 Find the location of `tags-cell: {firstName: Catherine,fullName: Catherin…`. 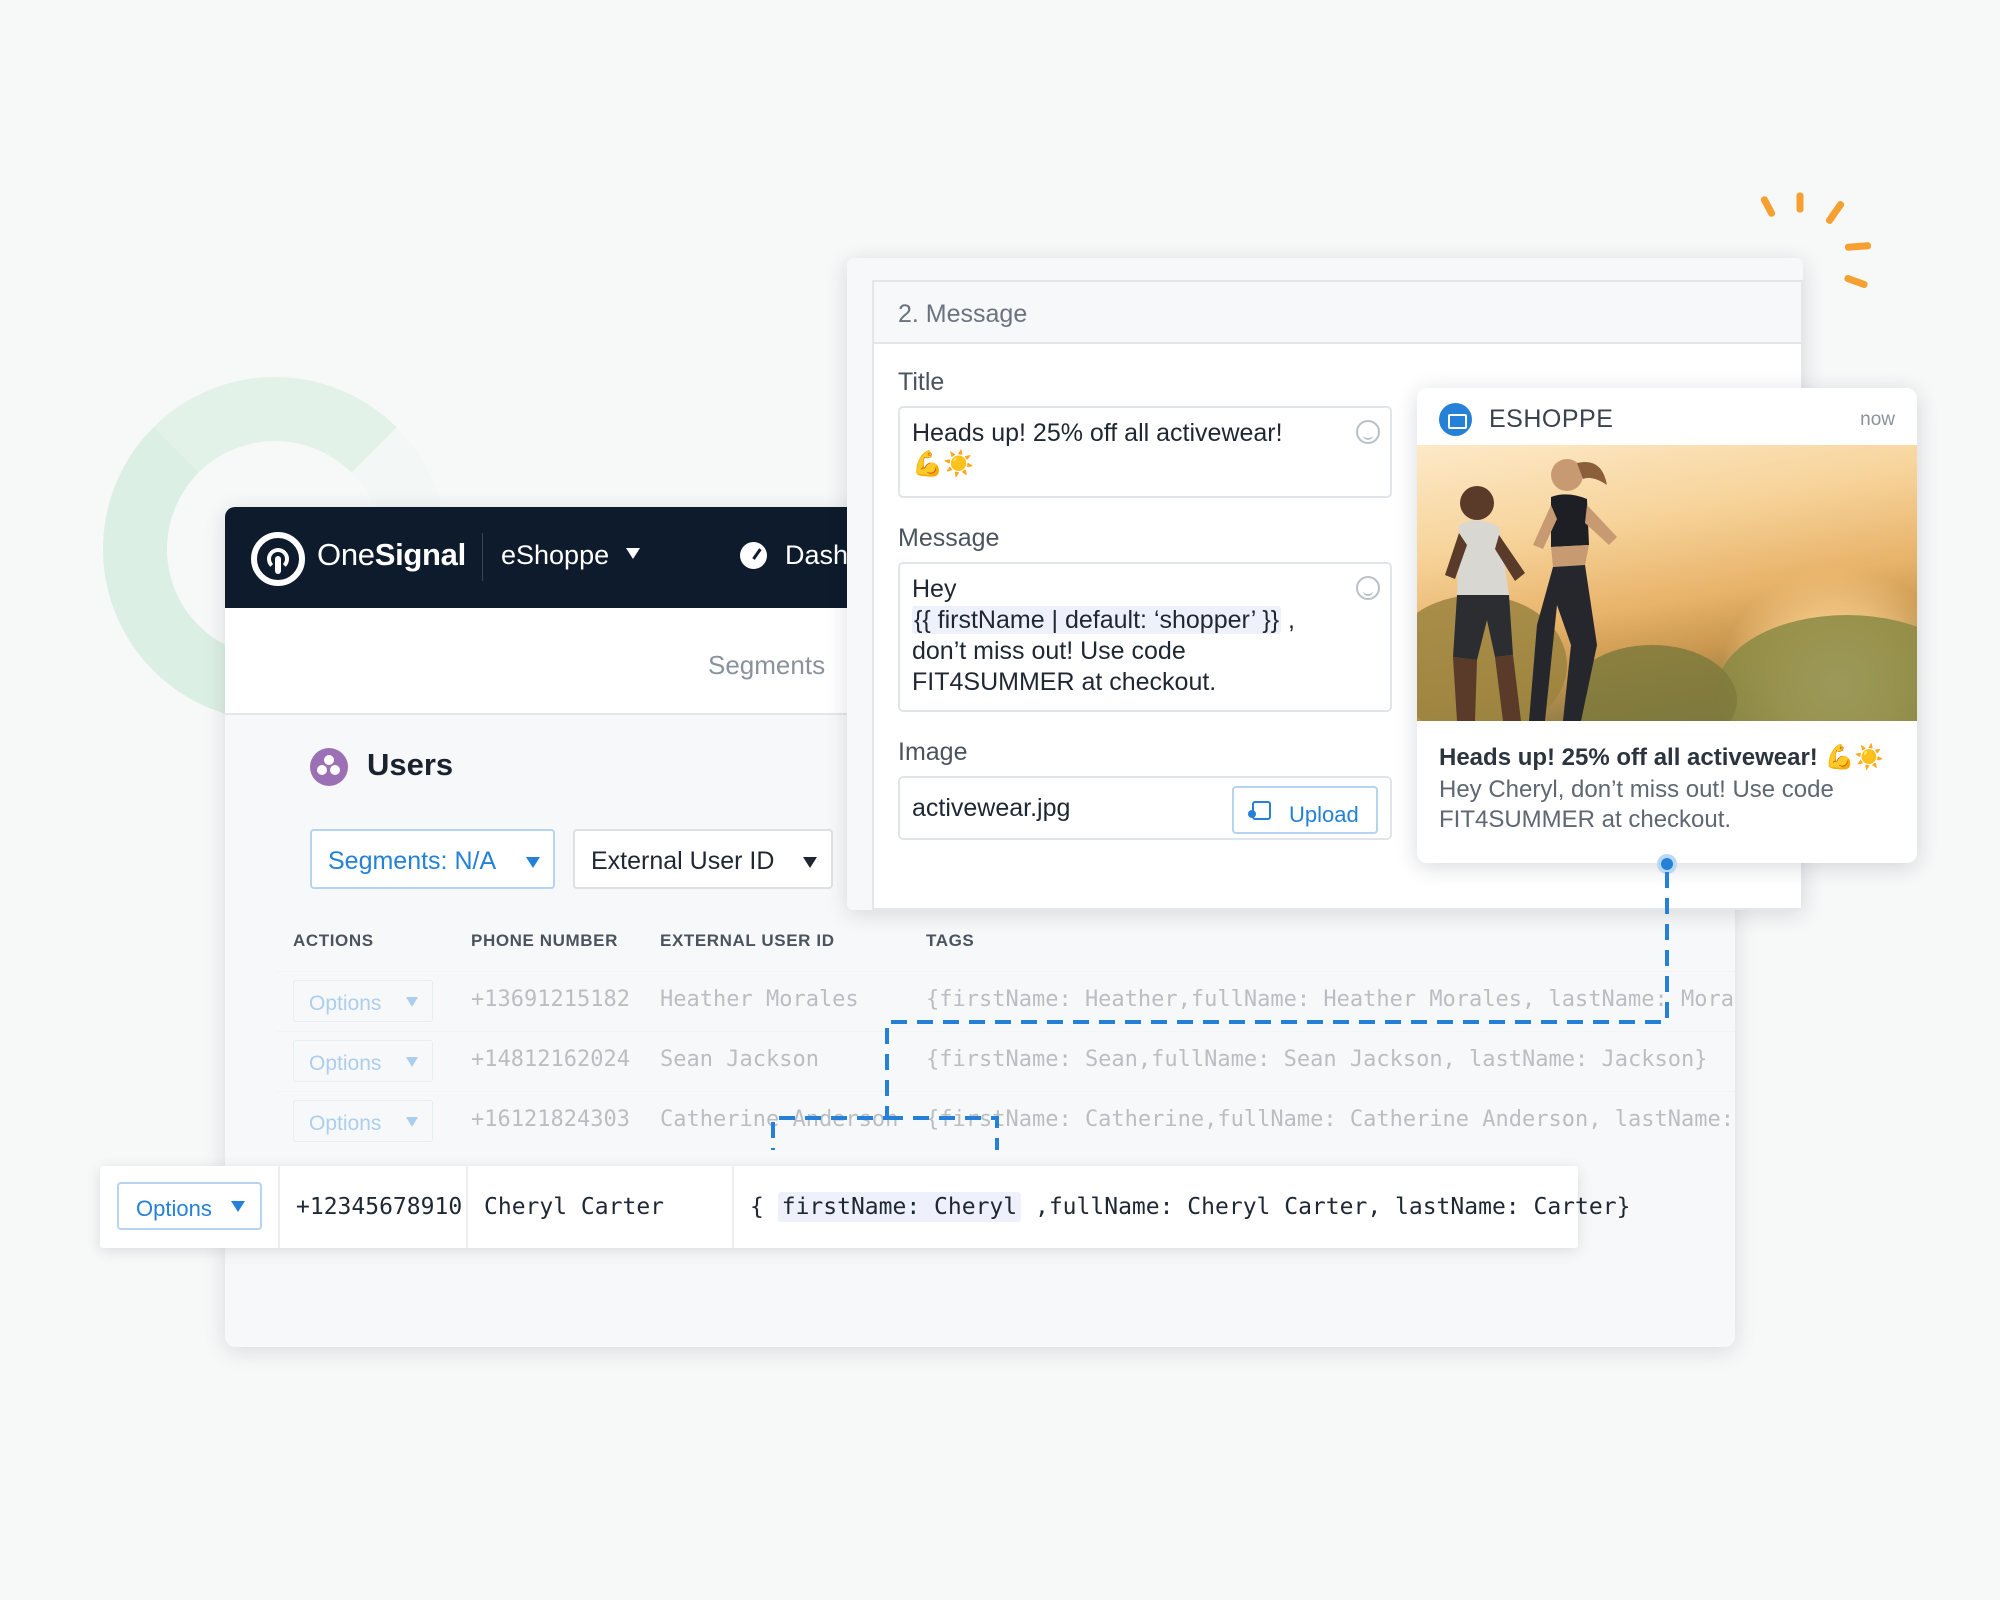

tags-cell: {firstName: Catherine,fullName: Catherin… is located at coordinates (1330, 1119).